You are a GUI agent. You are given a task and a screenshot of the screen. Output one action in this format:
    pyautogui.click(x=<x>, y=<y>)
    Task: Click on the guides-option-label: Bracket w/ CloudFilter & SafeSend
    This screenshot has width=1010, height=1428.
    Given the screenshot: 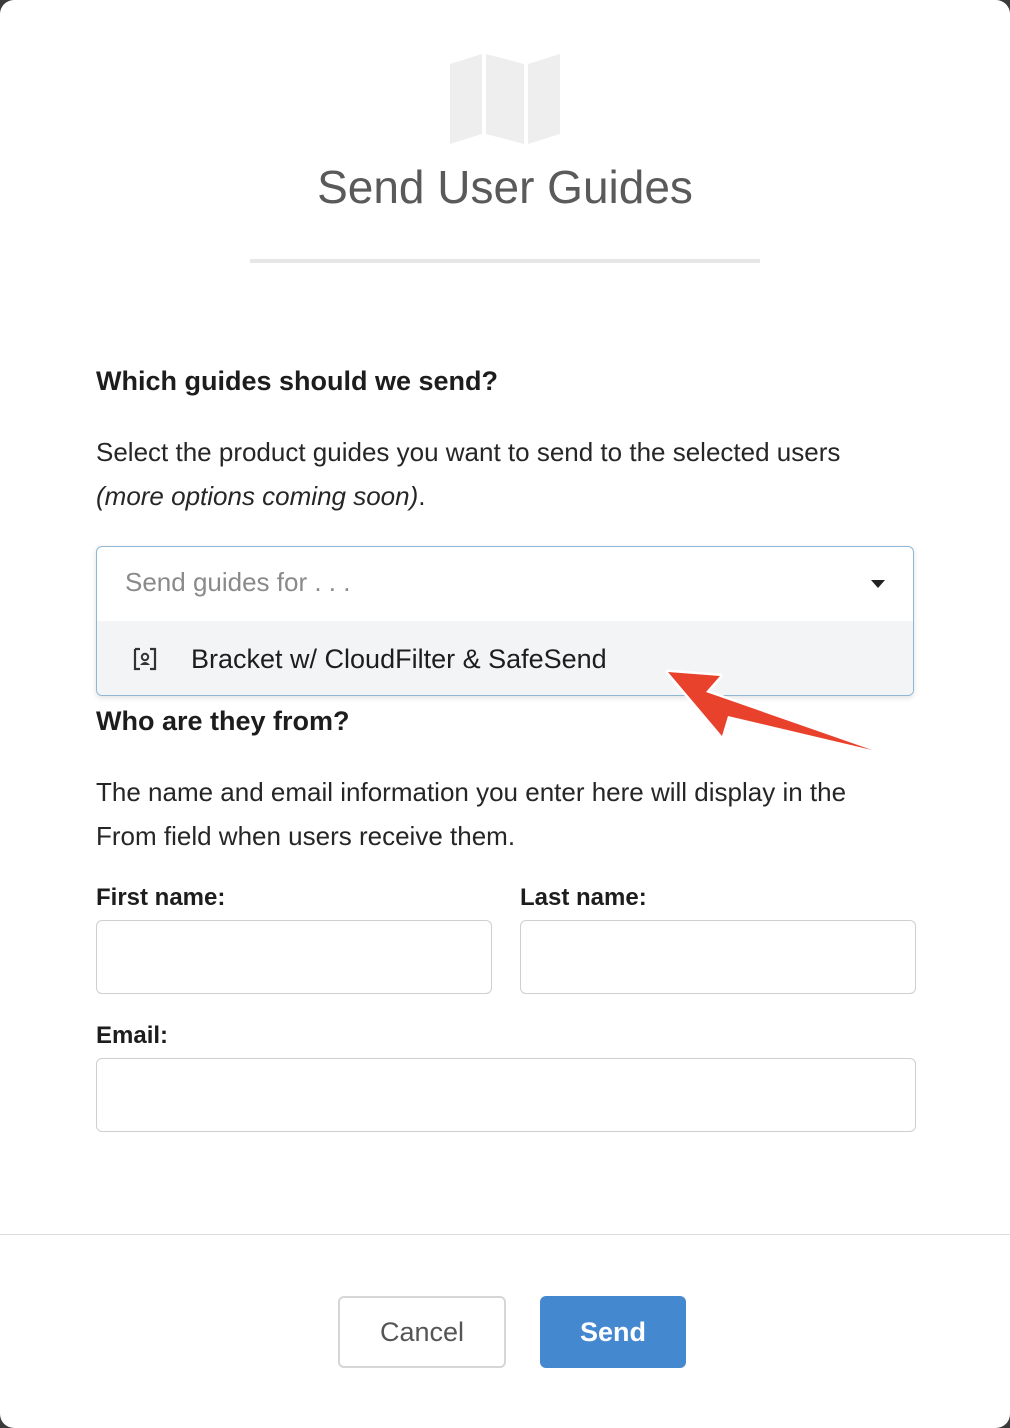 What is the action you would take?
    pyautogui.click(x=399, y=659)
    